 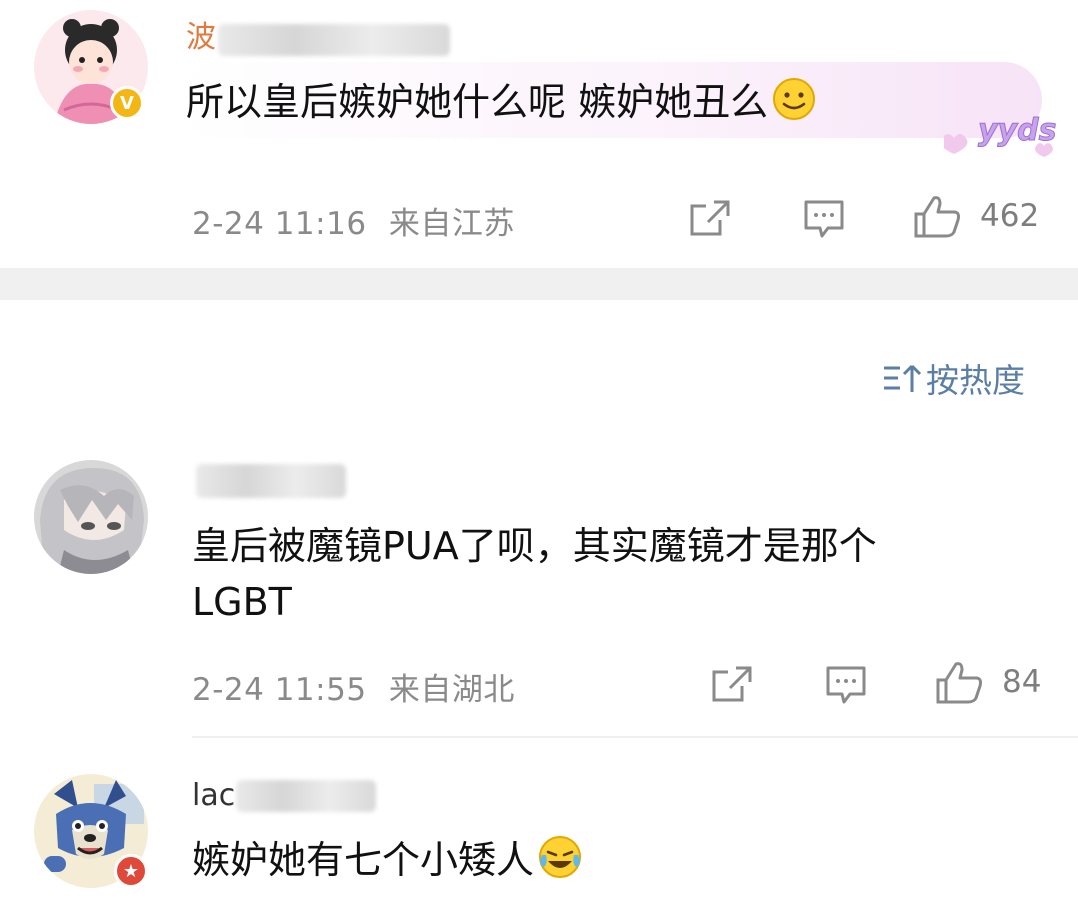 What do you see at coordinates (534, 574) in the screenshot?
I see `comment-text: 皇后被魔镜PUA了呗，其实魔镜才是那个 LGBT` at bounding box center [534, 574].